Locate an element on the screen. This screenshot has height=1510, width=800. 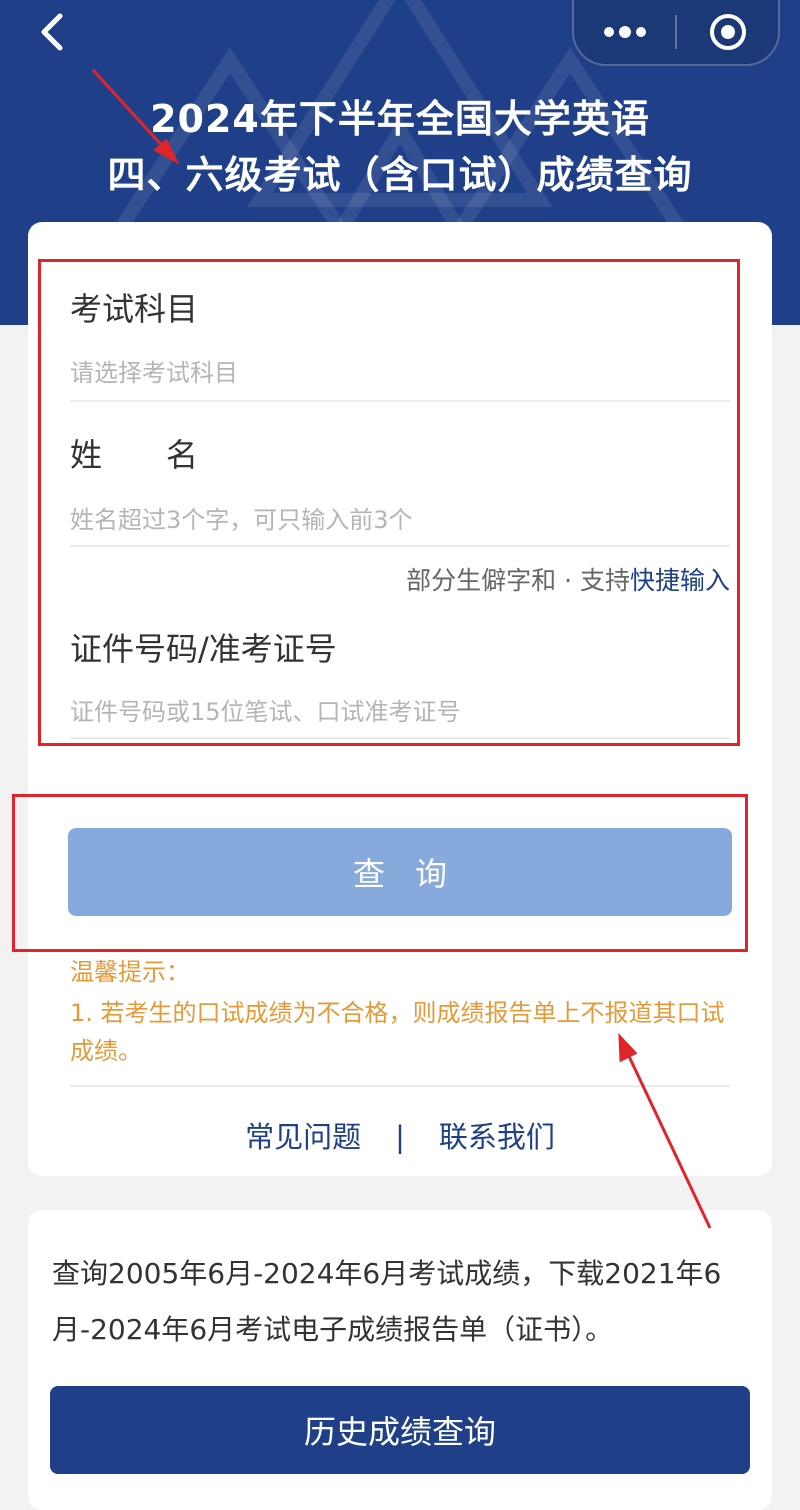
page-title-line-2: 四、六级考试（含口试）成绩查询 is located at coordinates (400, 175).